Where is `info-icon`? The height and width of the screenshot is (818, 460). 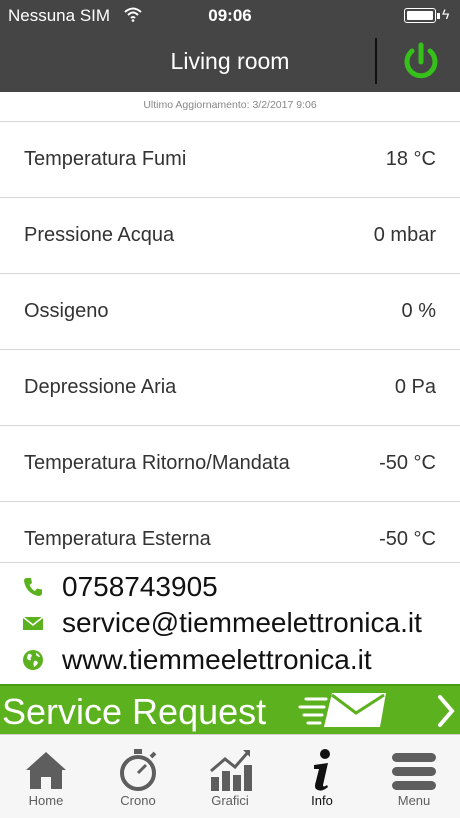
info-icon is located at coordinates (322, 770).